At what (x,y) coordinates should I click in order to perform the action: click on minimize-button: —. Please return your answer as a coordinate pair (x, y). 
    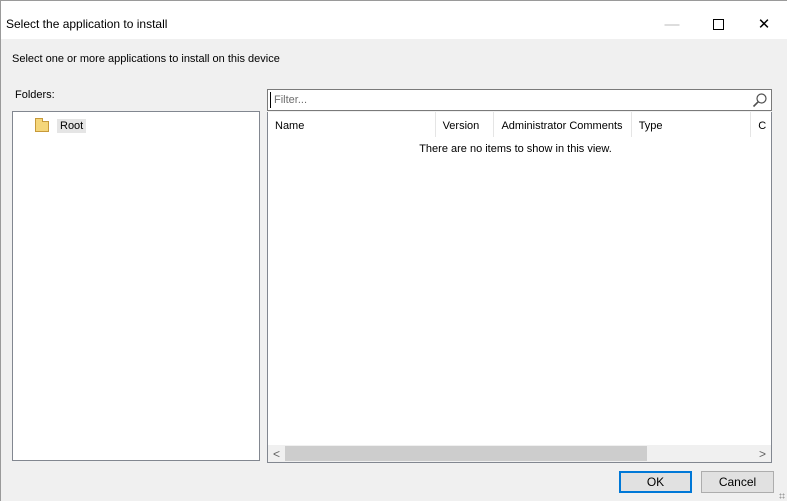
    Looking at the image, I should click on (672, 24).